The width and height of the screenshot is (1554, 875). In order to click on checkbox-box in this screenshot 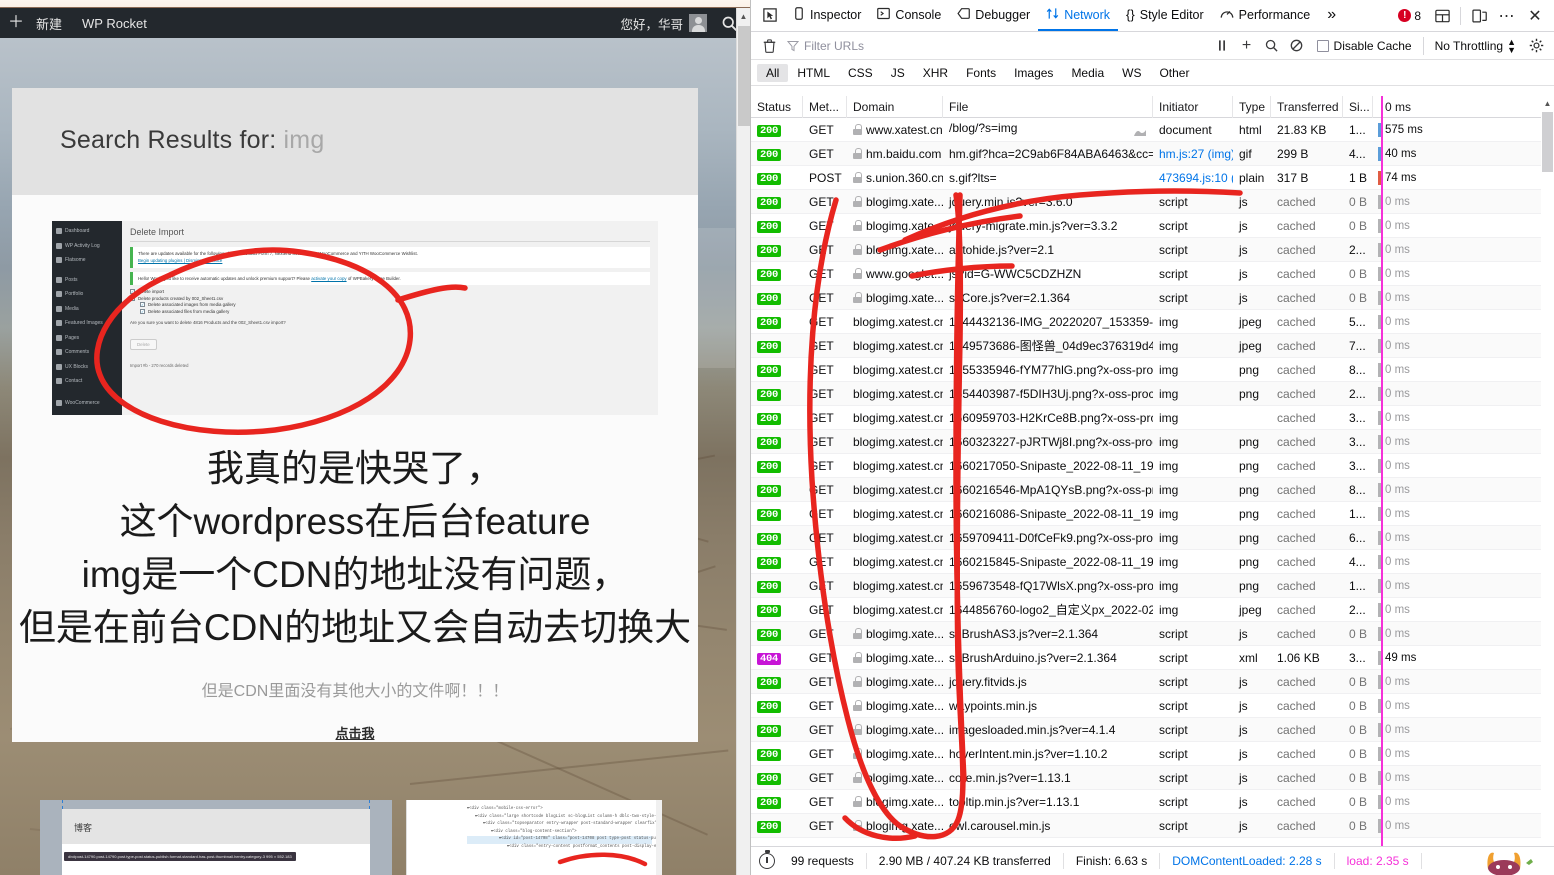, I will do `click(1322, 45)`.